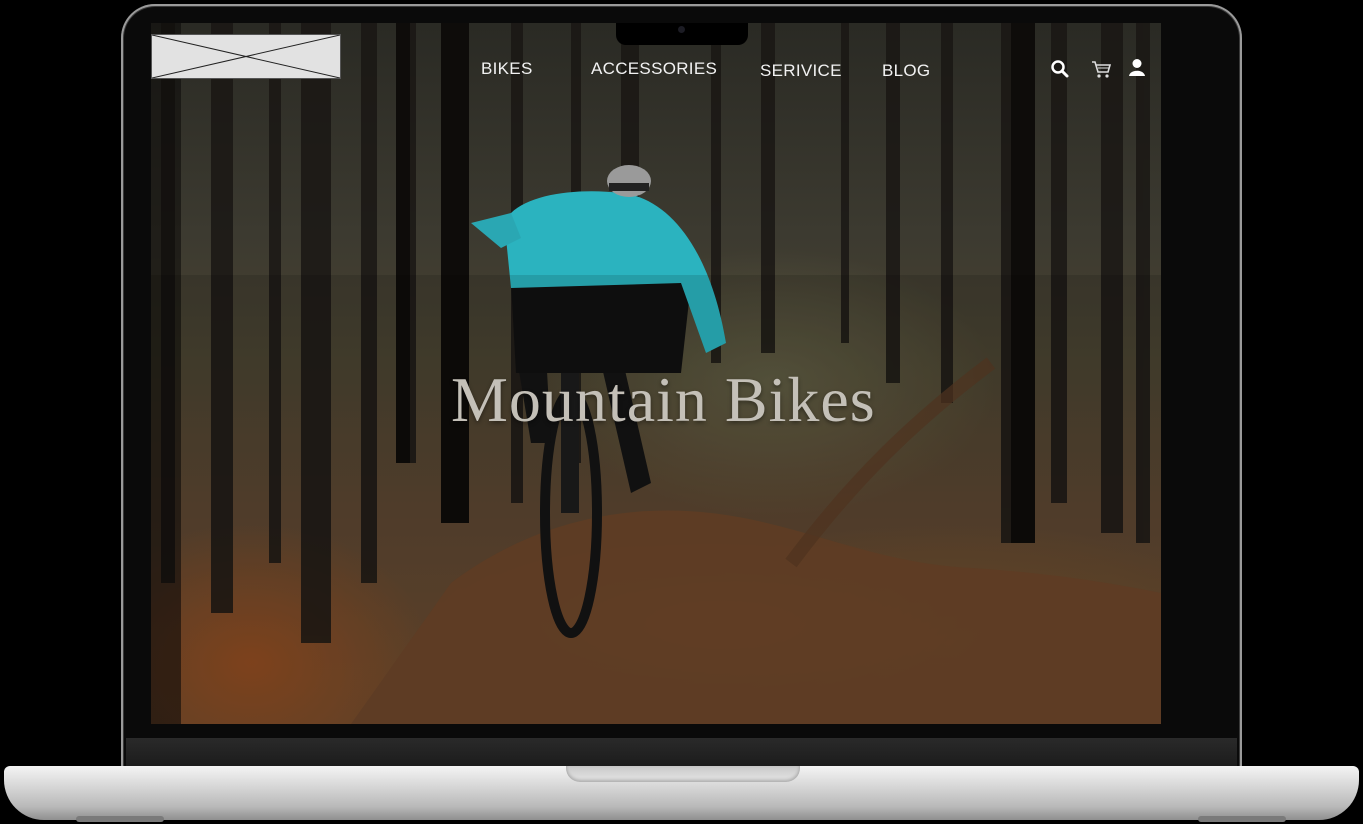 This screenshot has width=1363, height=824. What do you see at coordinates (681, 29) in the screenshot?
I see `camera-icon` at bounding box center [681, 29].